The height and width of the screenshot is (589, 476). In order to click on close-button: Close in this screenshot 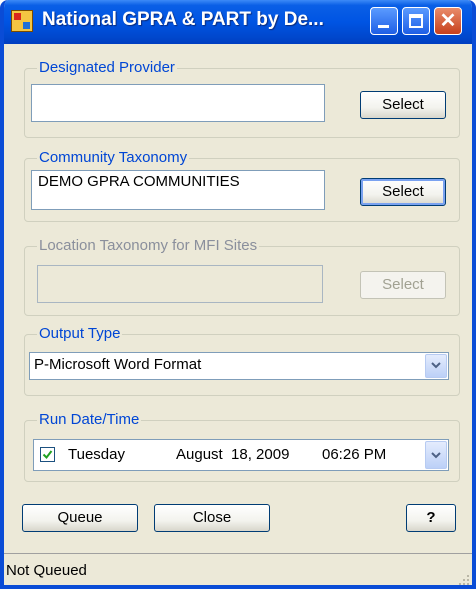, I will do `click(212, 518)`.